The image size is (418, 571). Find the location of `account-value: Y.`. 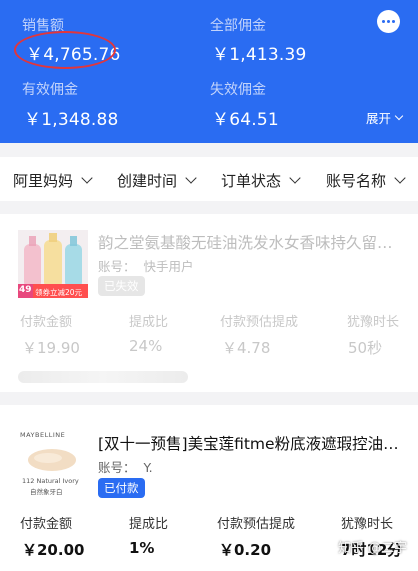

account-value: Y. is located at coordinates (148, 467).